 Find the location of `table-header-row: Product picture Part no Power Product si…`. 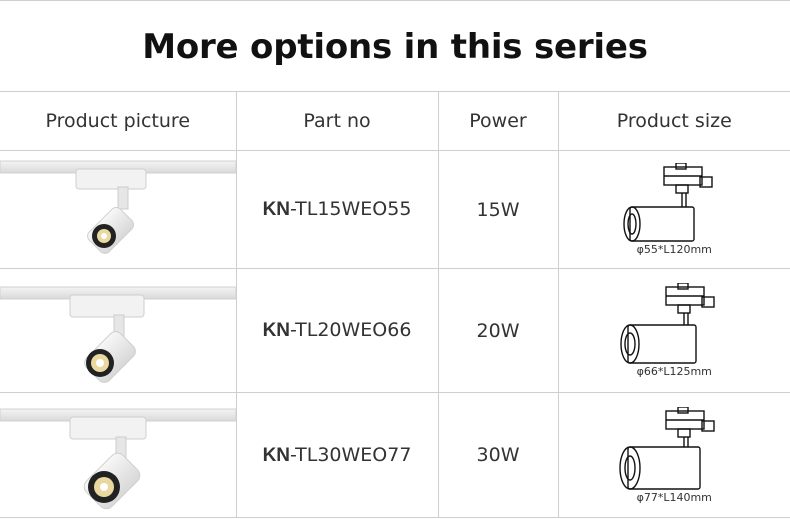

table-header-row: Product picture Part no Power Product si… is located at coordinates (395, 121).